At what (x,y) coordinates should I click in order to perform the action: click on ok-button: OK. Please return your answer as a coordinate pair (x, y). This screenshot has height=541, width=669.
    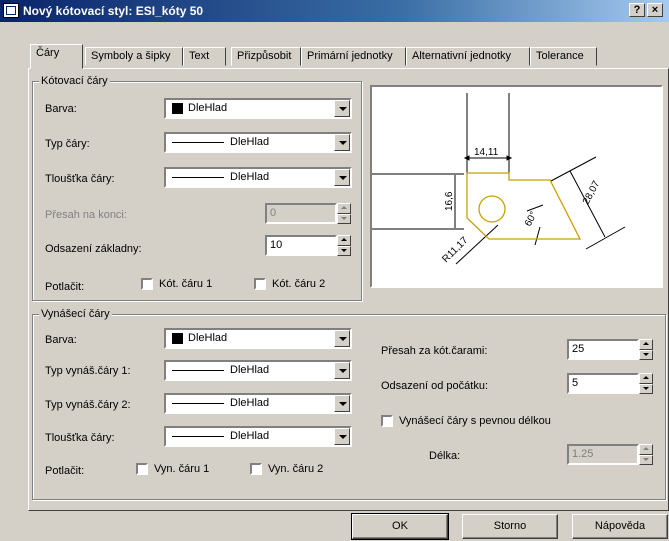
    Looking at the image, I should click on (400, 526).